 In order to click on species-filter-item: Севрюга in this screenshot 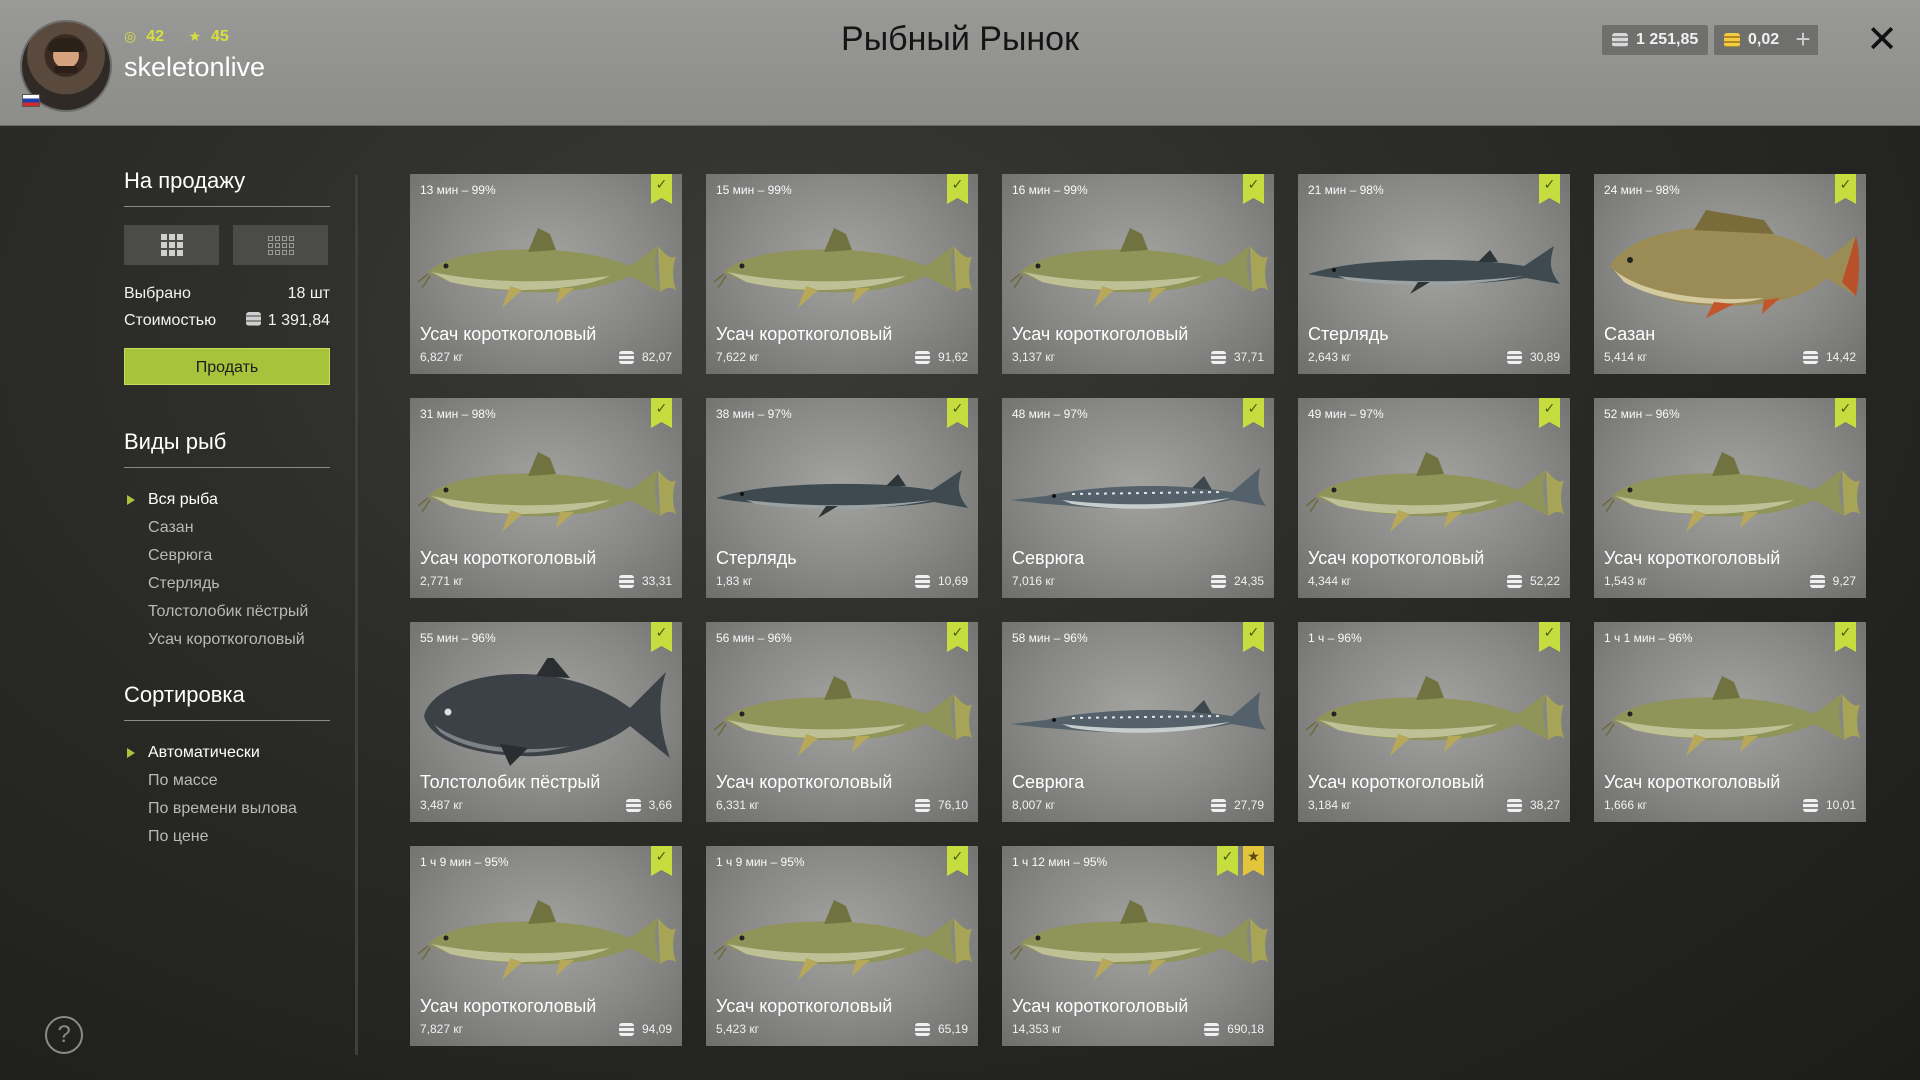, I will do `click(227, 556)`.